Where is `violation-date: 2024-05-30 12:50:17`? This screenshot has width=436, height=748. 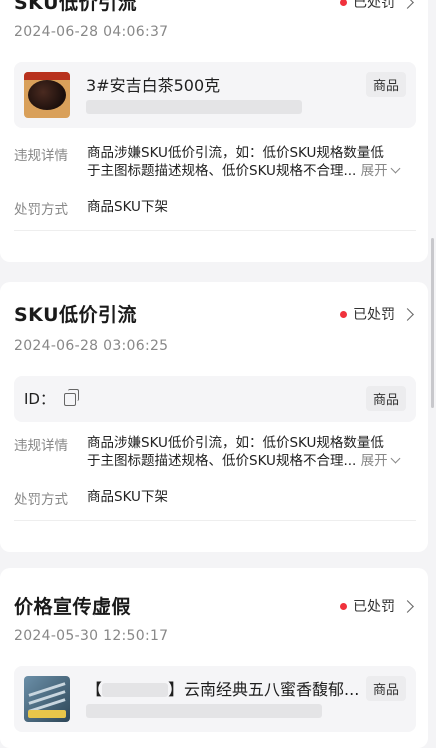 violation-date: 2024-05-30 12:50:17 is located at coordinates (91, 636).